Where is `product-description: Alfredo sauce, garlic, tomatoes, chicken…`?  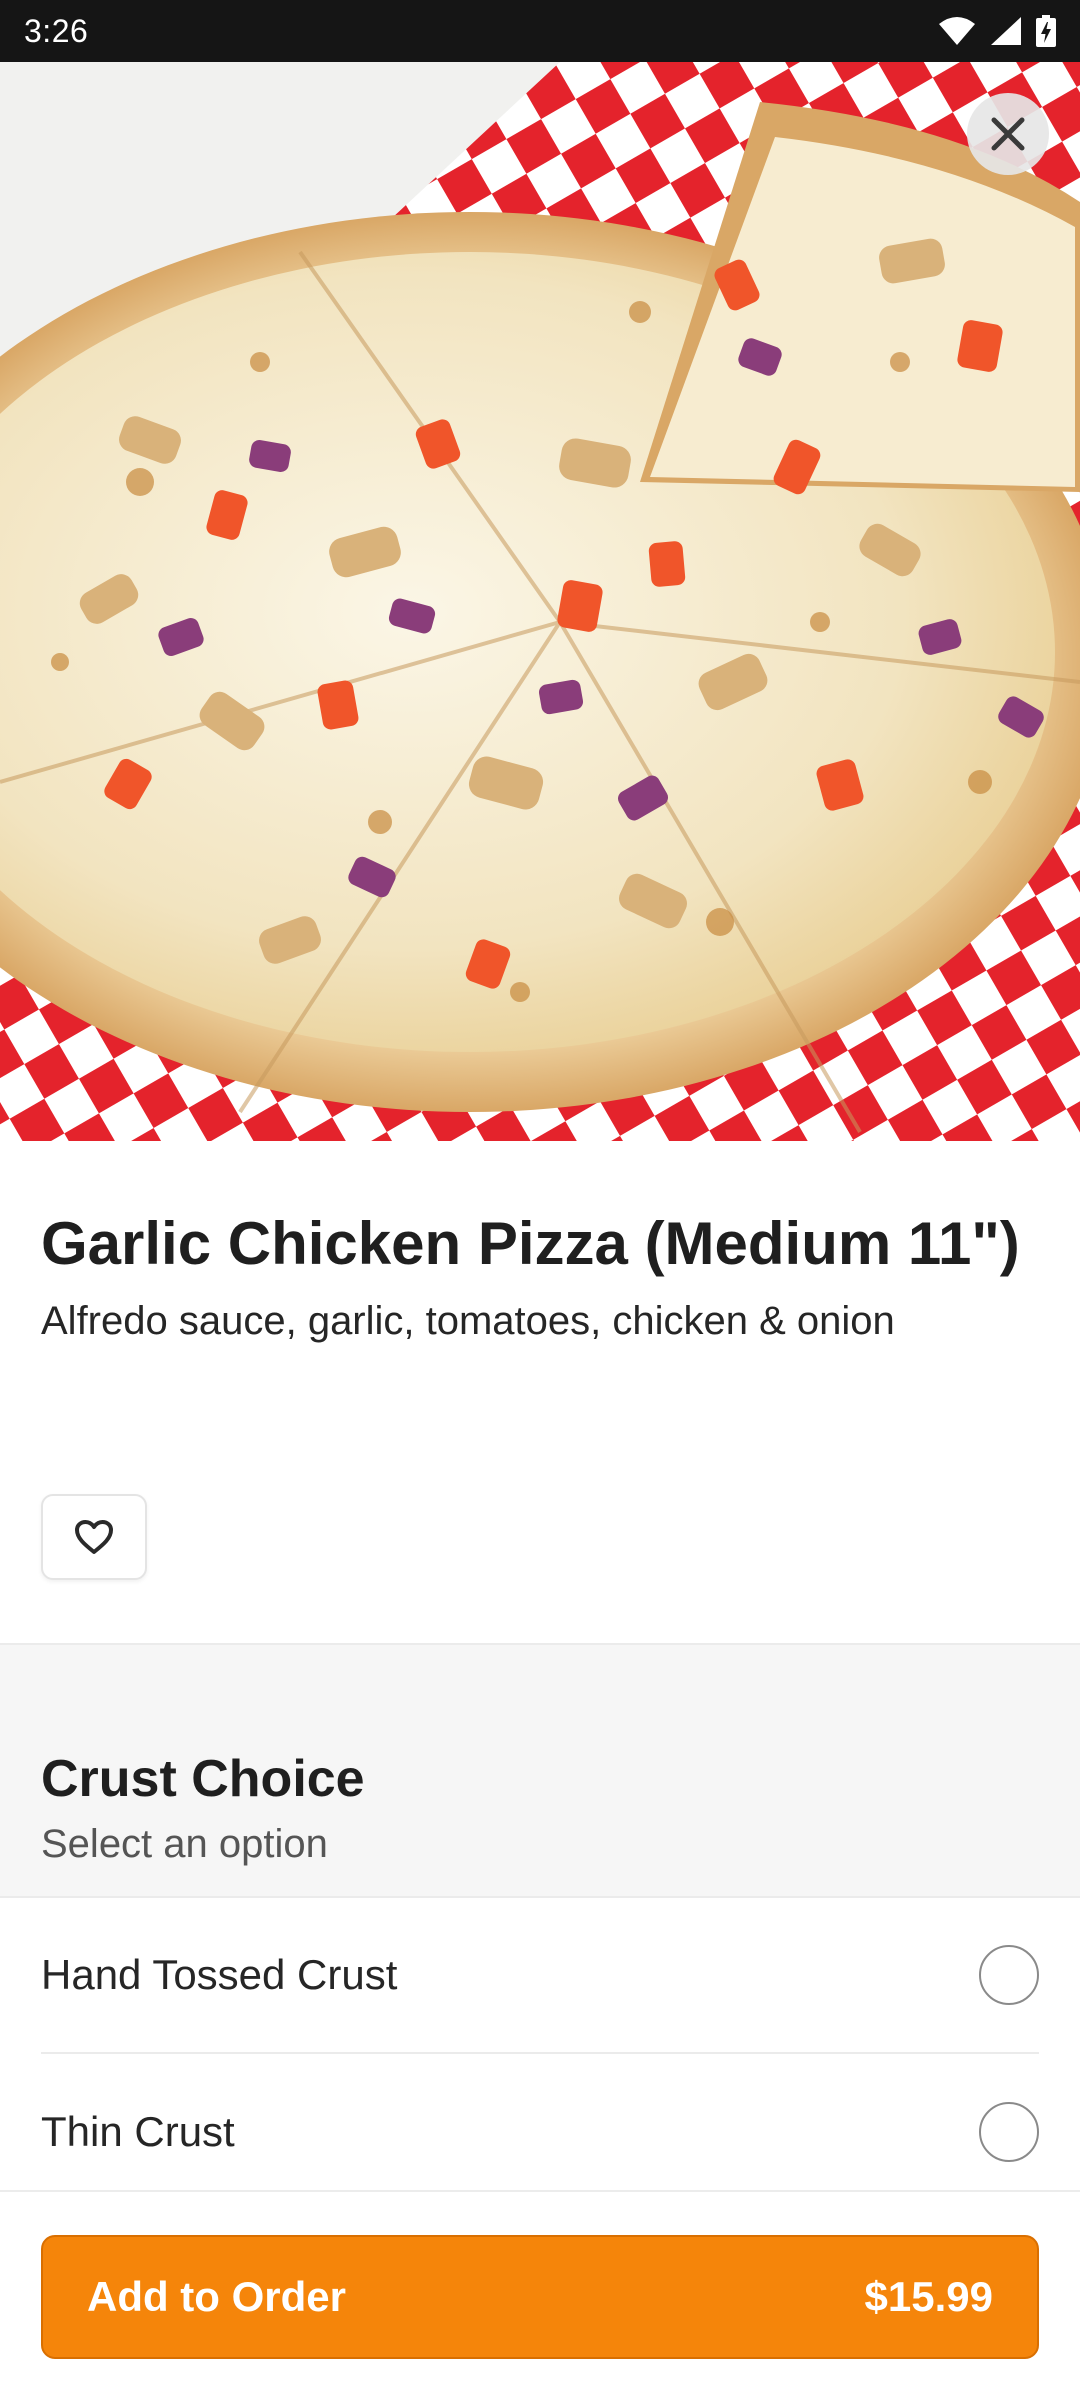
product-description: Alfredo sauce, garlic, tomatoes, chicken… is located at coordinates (468, 1321).